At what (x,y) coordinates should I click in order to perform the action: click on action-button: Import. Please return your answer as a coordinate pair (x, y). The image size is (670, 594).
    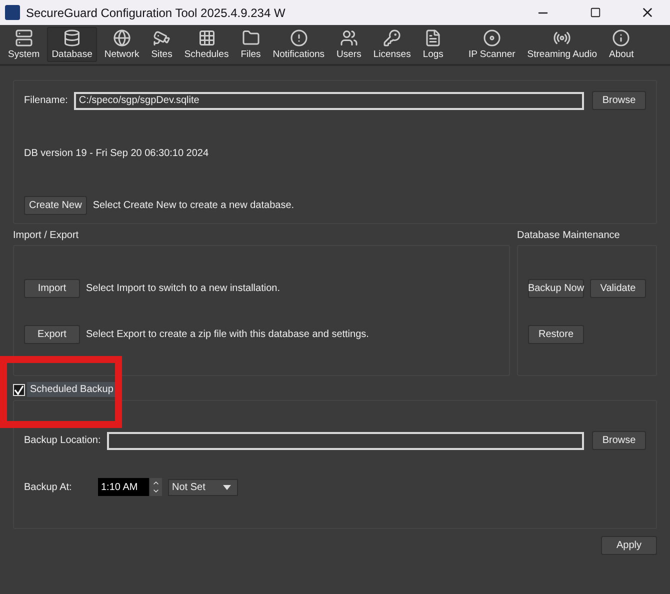
    Looking at the image, I should click on (52, 288).